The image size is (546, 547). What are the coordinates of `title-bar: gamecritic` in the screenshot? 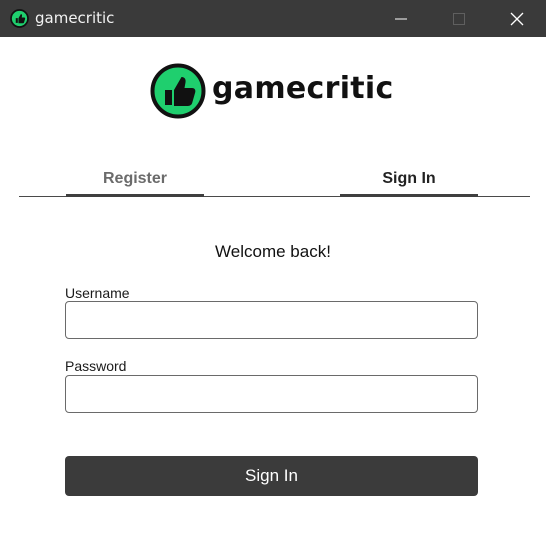 It's located at (273, 18).